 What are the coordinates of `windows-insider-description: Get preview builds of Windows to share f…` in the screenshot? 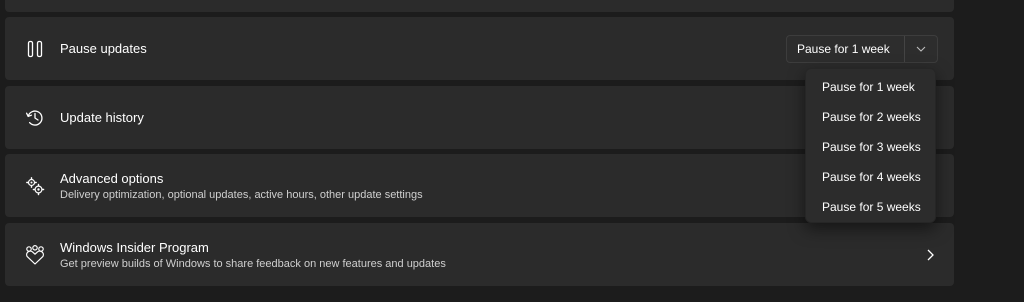 It's located at (253, 264).